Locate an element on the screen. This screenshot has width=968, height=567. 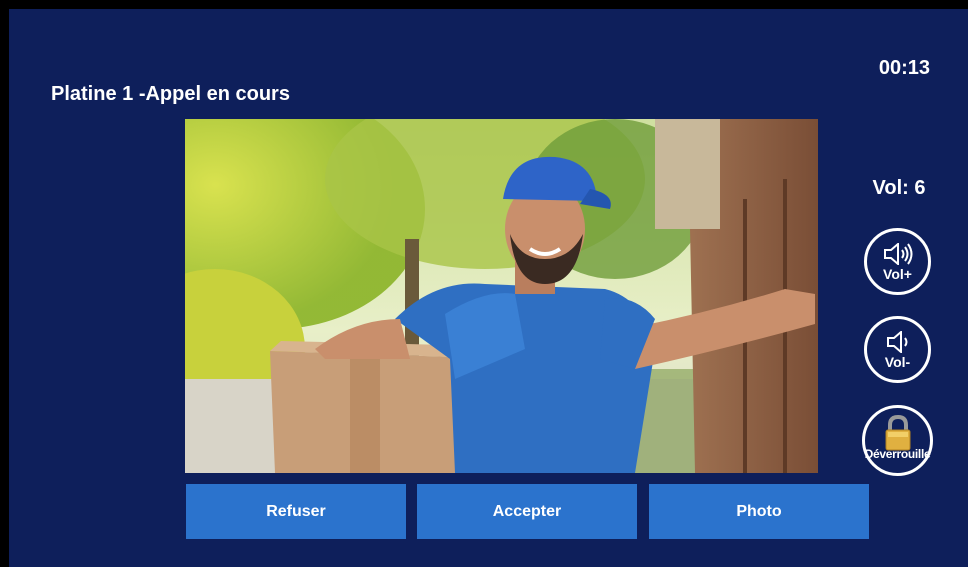
volume-up-label: Vol+ is located at coordinates (897, 274).